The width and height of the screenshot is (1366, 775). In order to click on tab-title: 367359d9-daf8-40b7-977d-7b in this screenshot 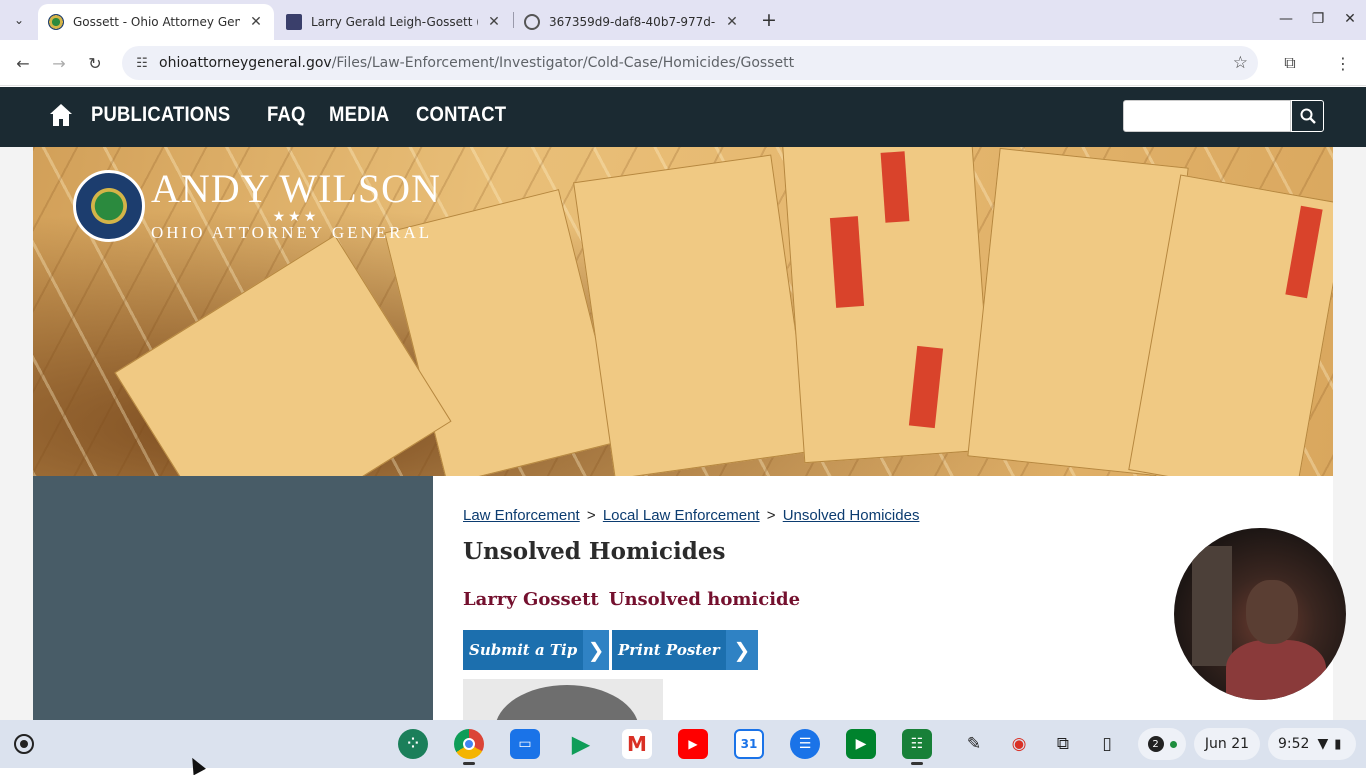, I will do `click(632, 22)`.